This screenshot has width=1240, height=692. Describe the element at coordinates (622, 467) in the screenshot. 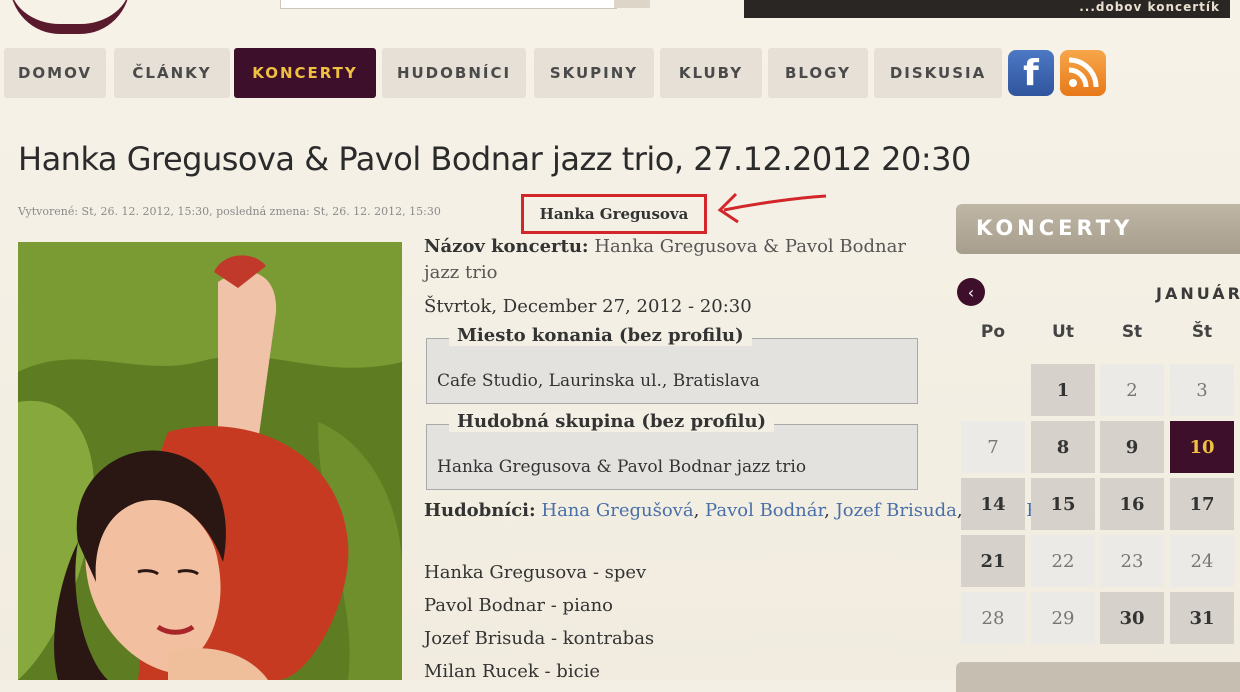

I see `band-value: Hanka Gregusova & Pavol Bodnar jazz trio` at that location.